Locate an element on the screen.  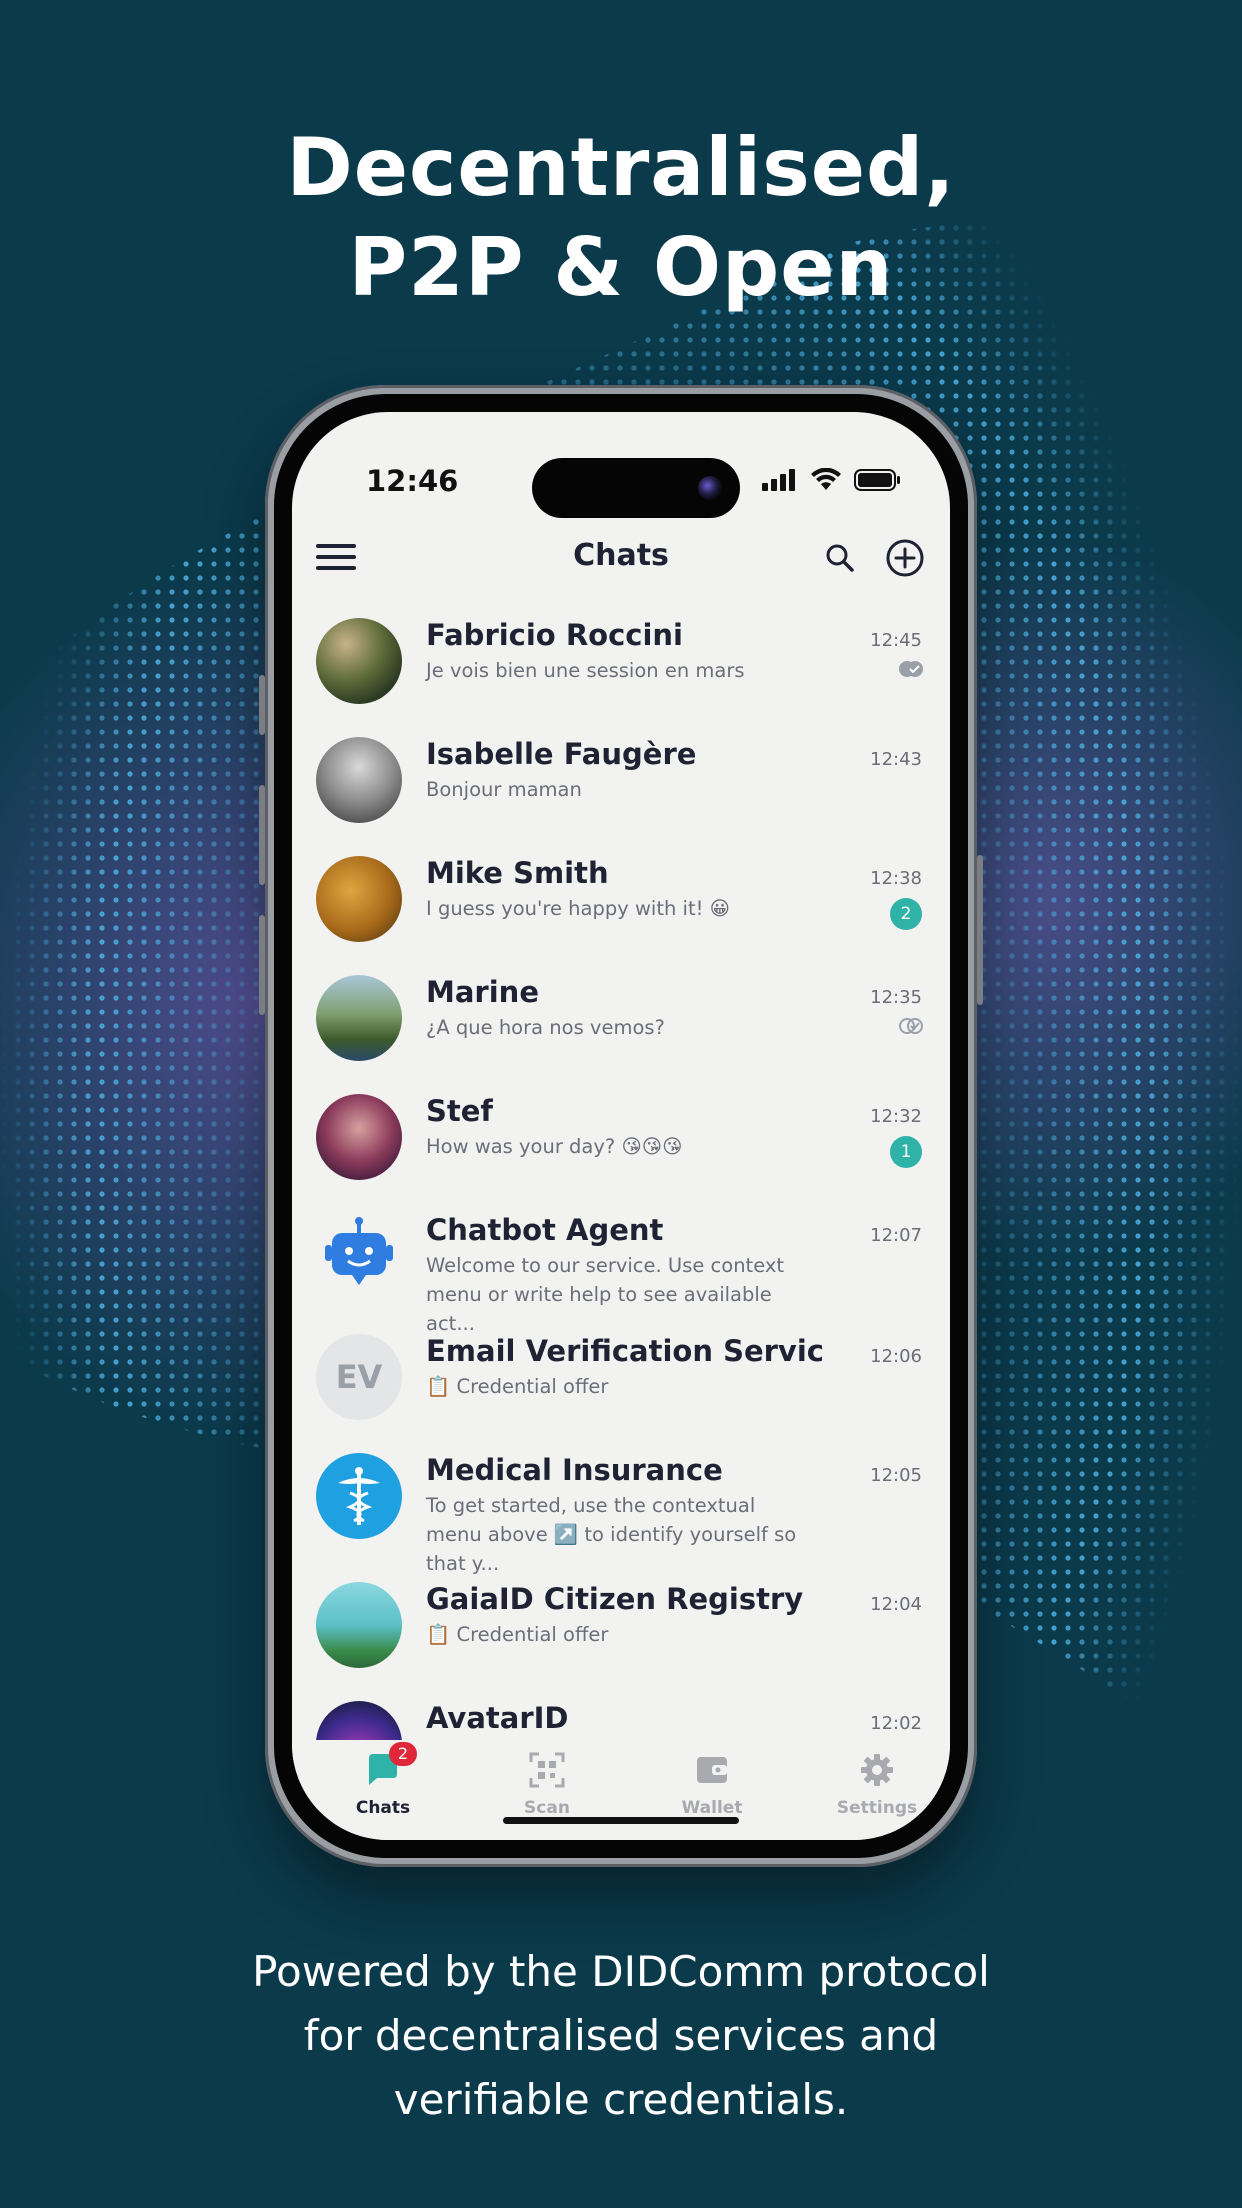
wifi-icon is located at coordinates (826, 479).